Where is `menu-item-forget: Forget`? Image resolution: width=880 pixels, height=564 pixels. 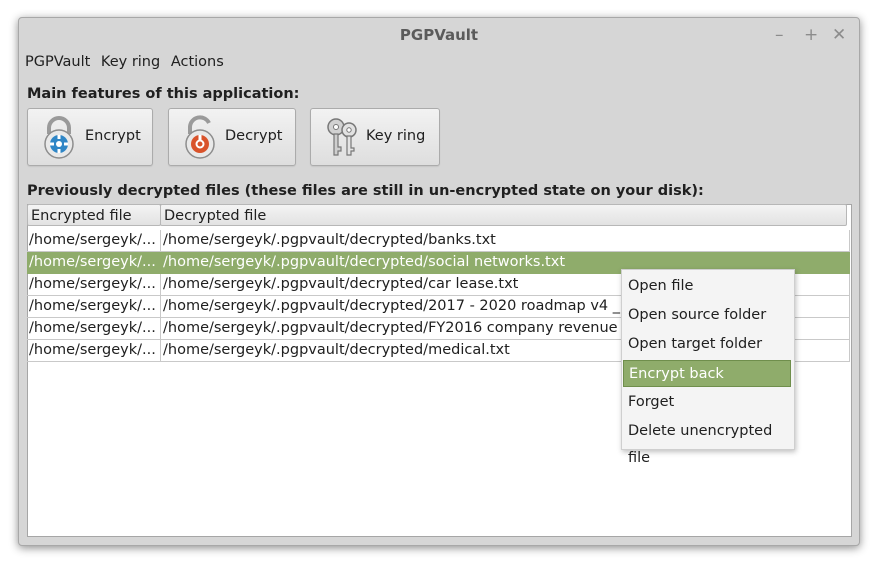 menu-item-forget: Forget is located at coordinates (707, 402).